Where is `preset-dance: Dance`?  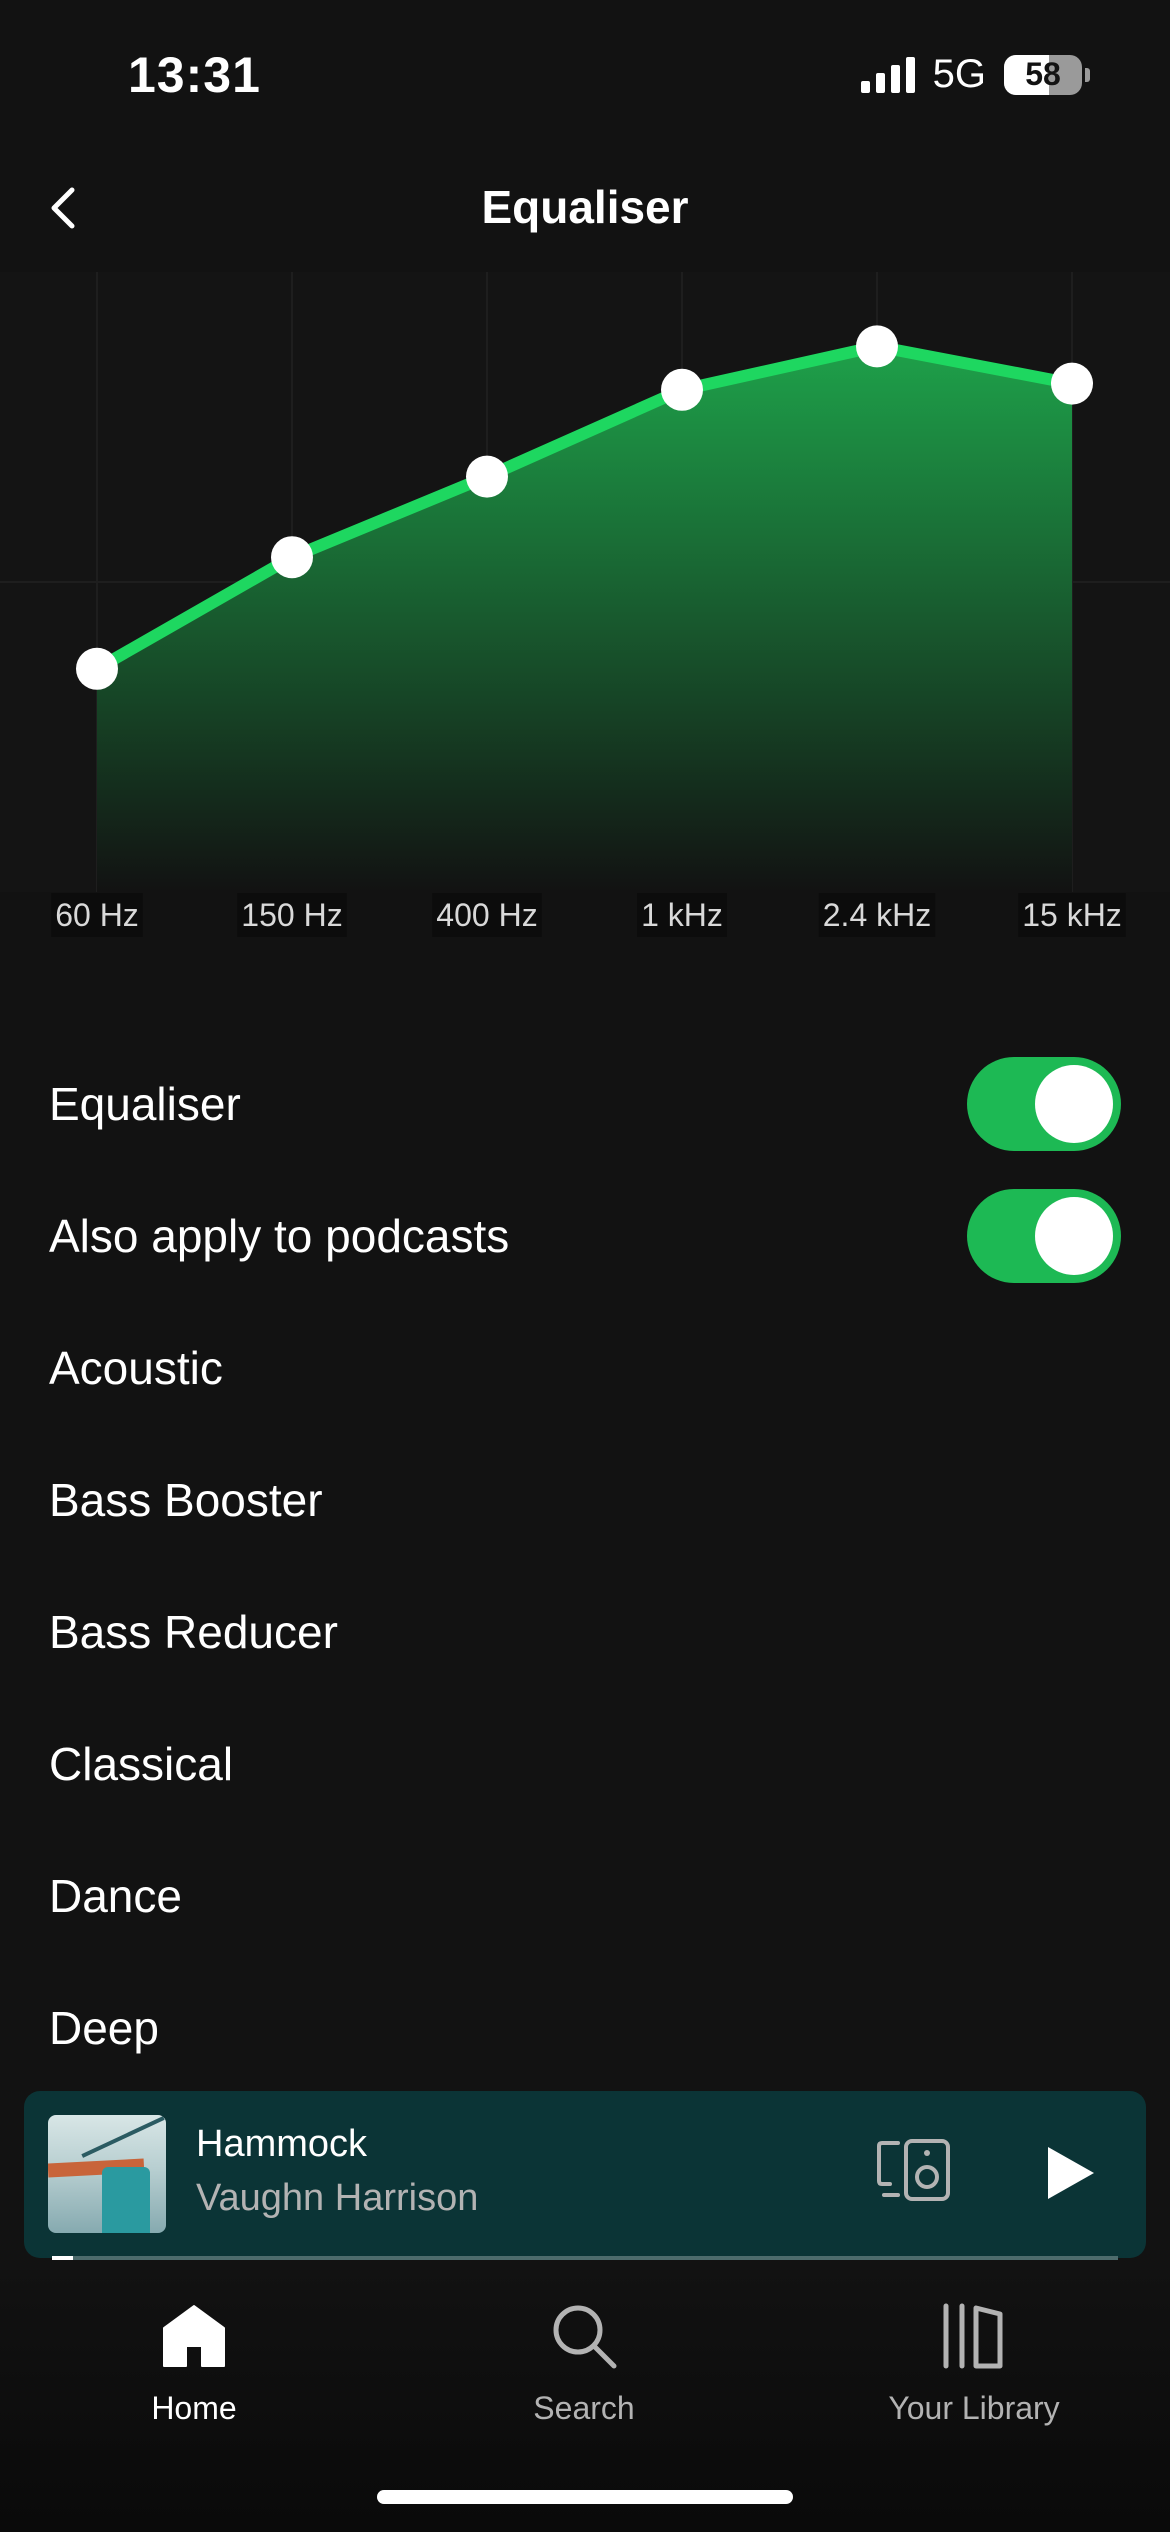
preset-dance: Dance is located at coordinates (585, 1896).